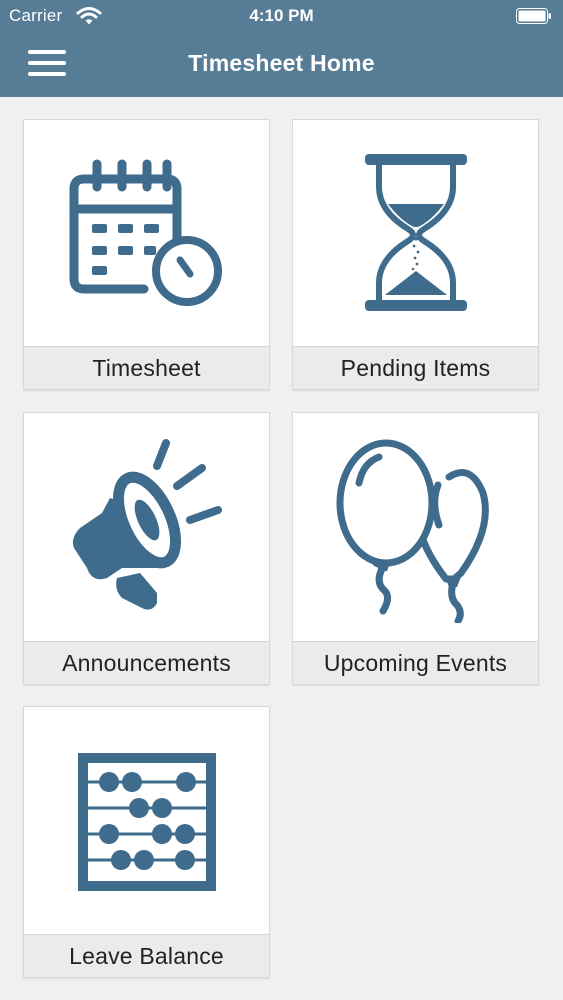 This screenshot has height=1000, width=563. I want to click on leave-balance-tile: Leave Balance, so click(146, 842).